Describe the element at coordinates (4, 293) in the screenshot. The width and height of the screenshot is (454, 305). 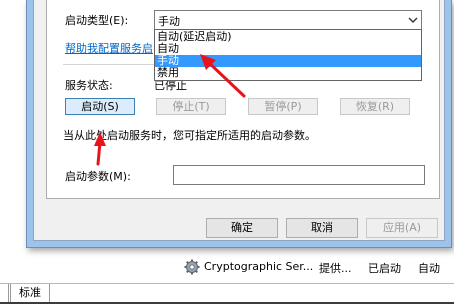
I see `tab-left-edge` at that location.